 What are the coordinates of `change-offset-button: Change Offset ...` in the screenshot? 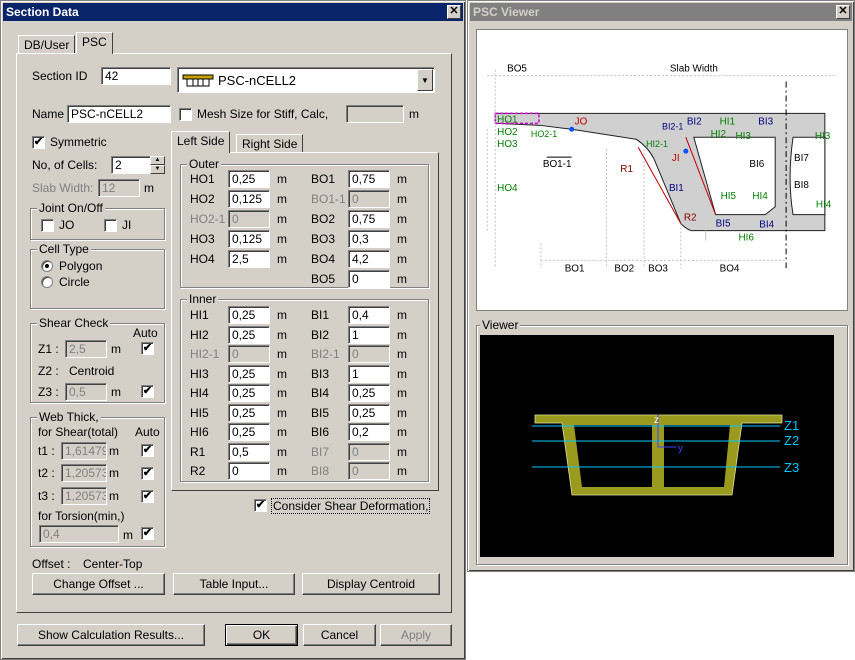 It's located at (98, 584).